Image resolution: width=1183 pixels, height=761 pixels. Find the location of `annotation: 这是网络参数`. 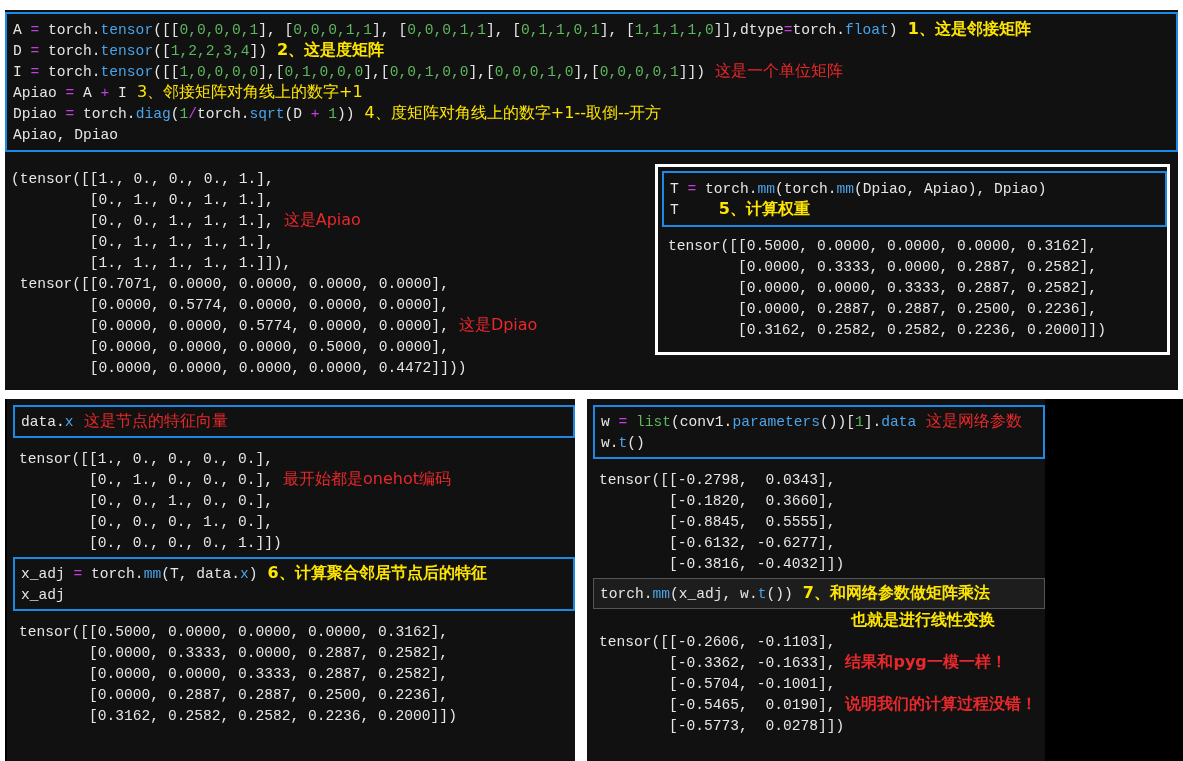

annotation: 这是网络参数 is located at coordinates (974, 421).